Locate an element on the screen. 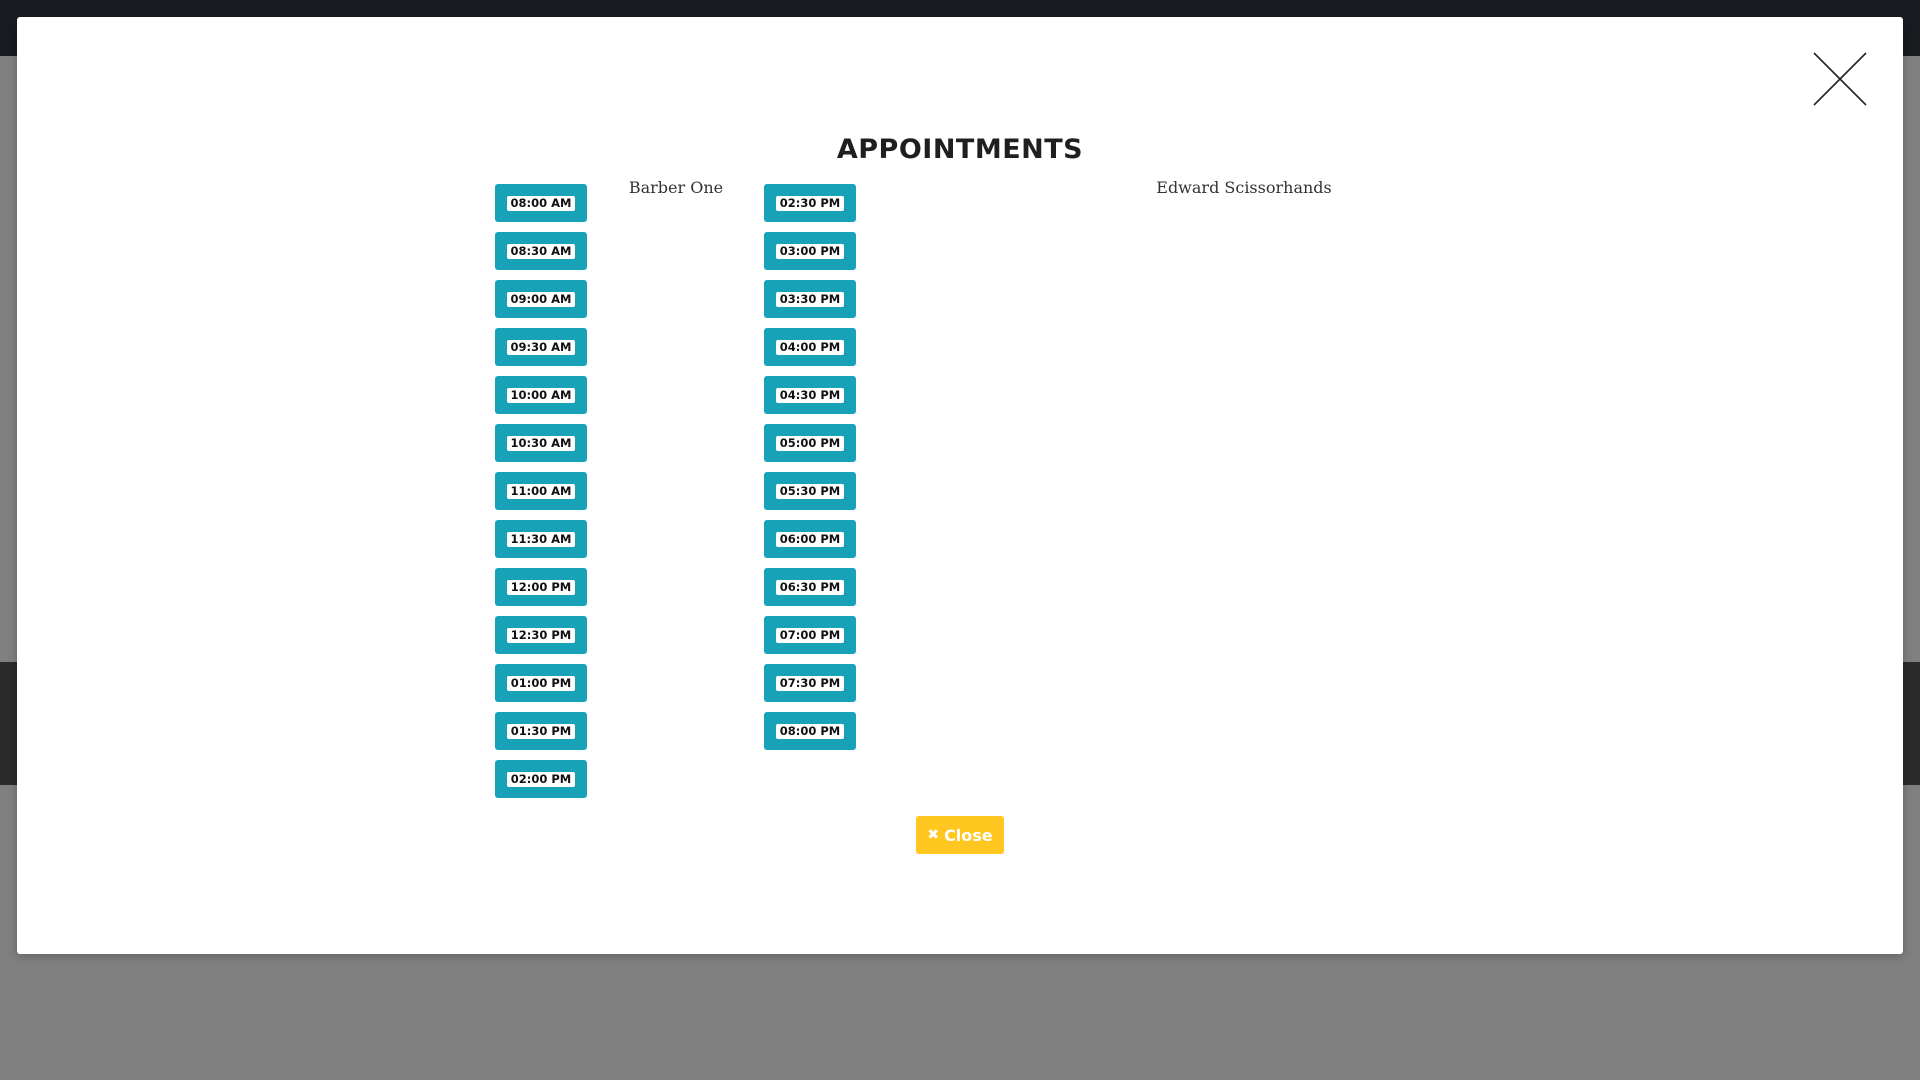  barber-name-barber-one: Barber One is located at coordinates (676, 187).